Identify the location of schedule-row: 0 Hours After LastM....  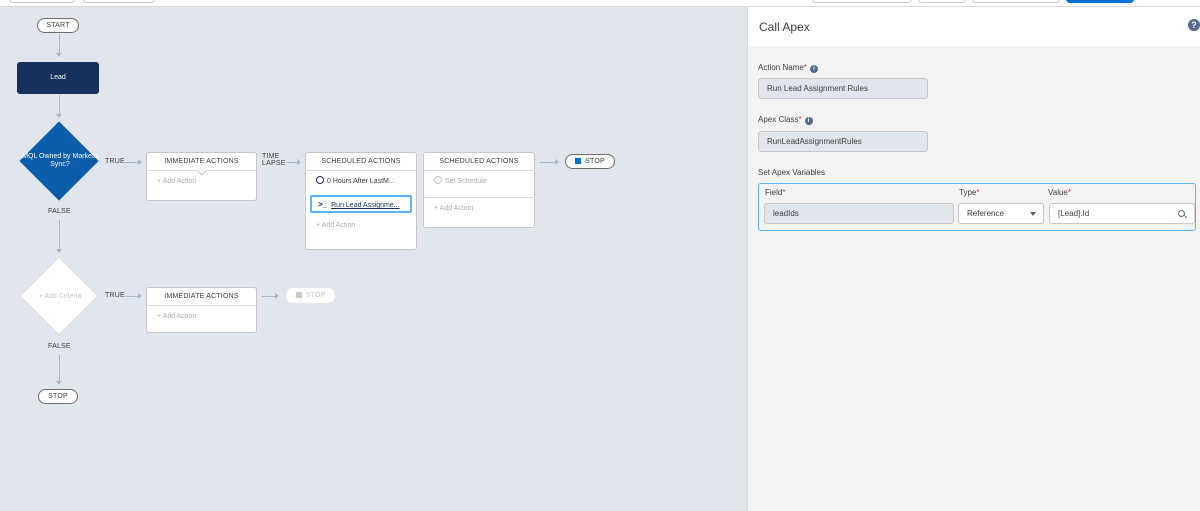
(361, 182).